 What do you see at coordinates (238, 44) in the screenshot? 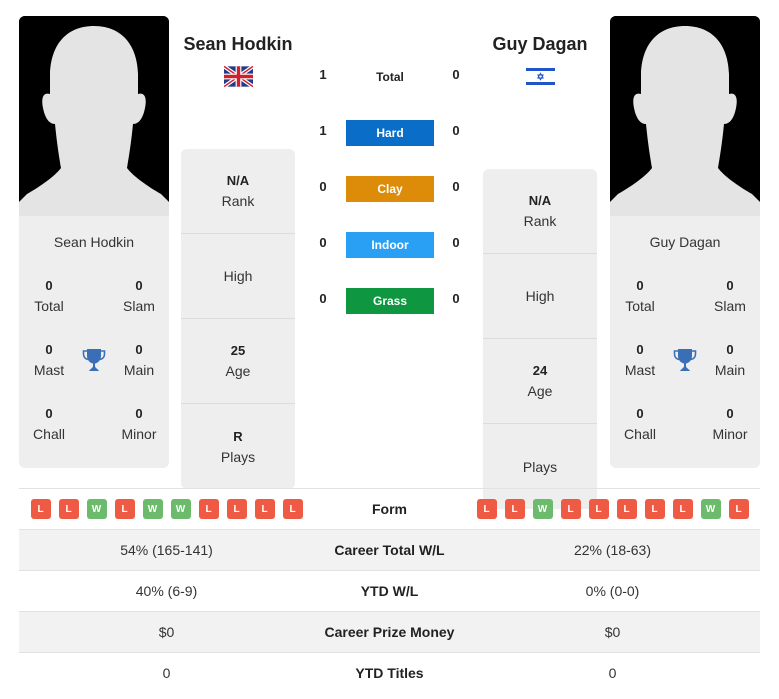
I see `left-player-name: Sean Hodkin` at bounding box center [238, 44].